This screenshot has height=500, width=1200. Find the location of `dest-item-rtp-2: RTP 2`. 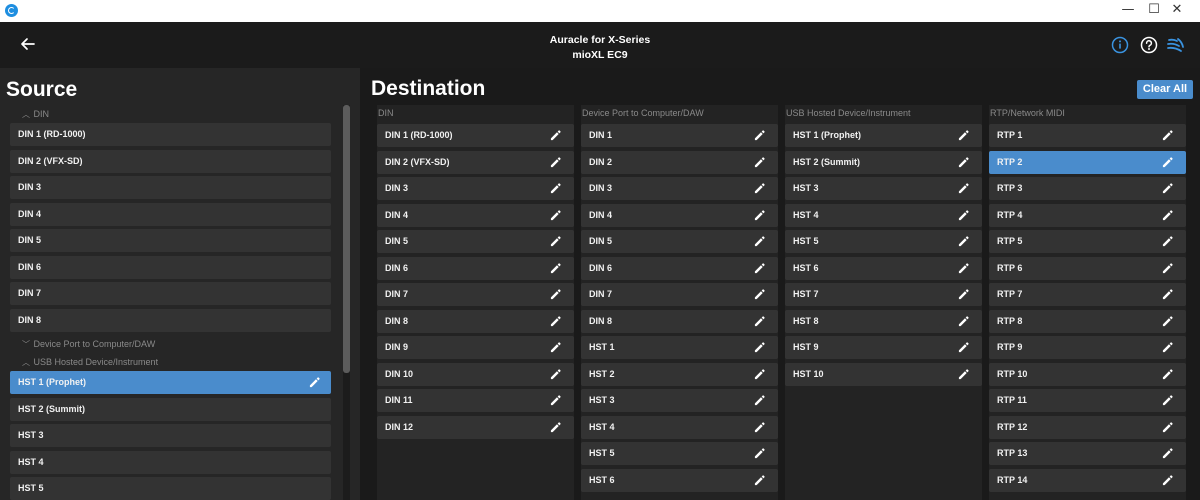

dest-item-rtp-2: RTP 2 is located at coordinates (1087, 162).